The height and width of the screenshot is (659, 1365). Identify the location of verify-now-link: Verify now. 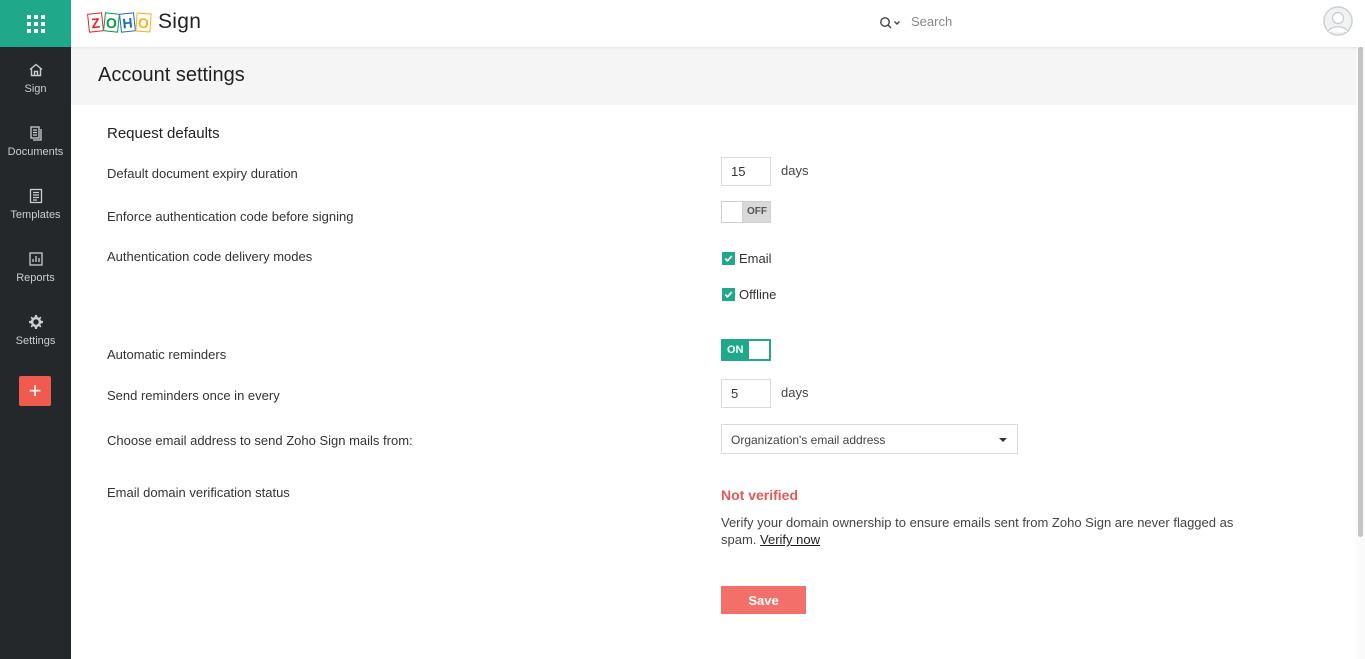
(790, 539).